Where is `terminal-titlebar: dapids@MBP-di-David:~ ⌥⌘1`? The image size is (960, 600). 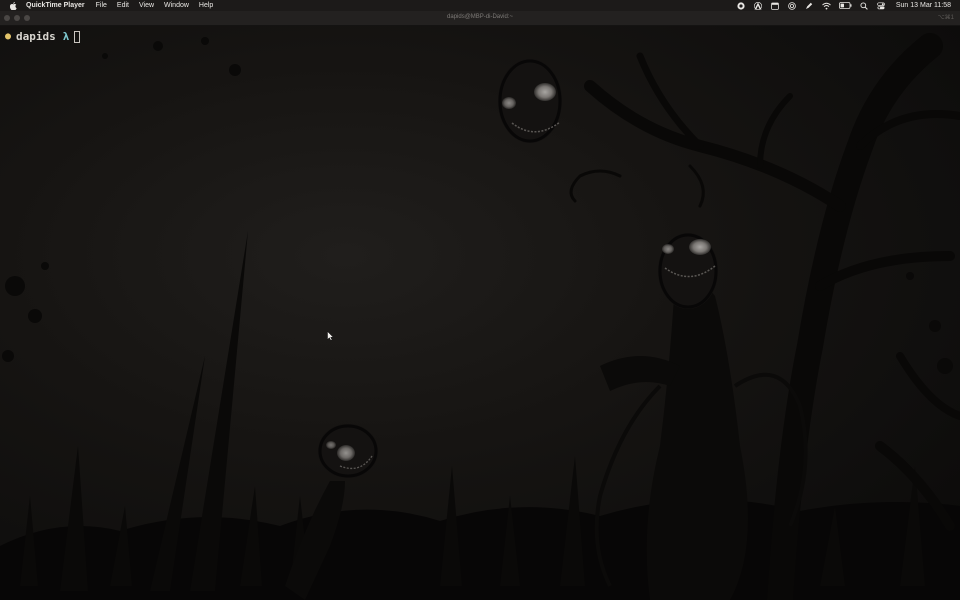 terminal-titlebar: dapids@MBP-di-David:~ ⌥⌘1 is located at coordinates (480, 18).